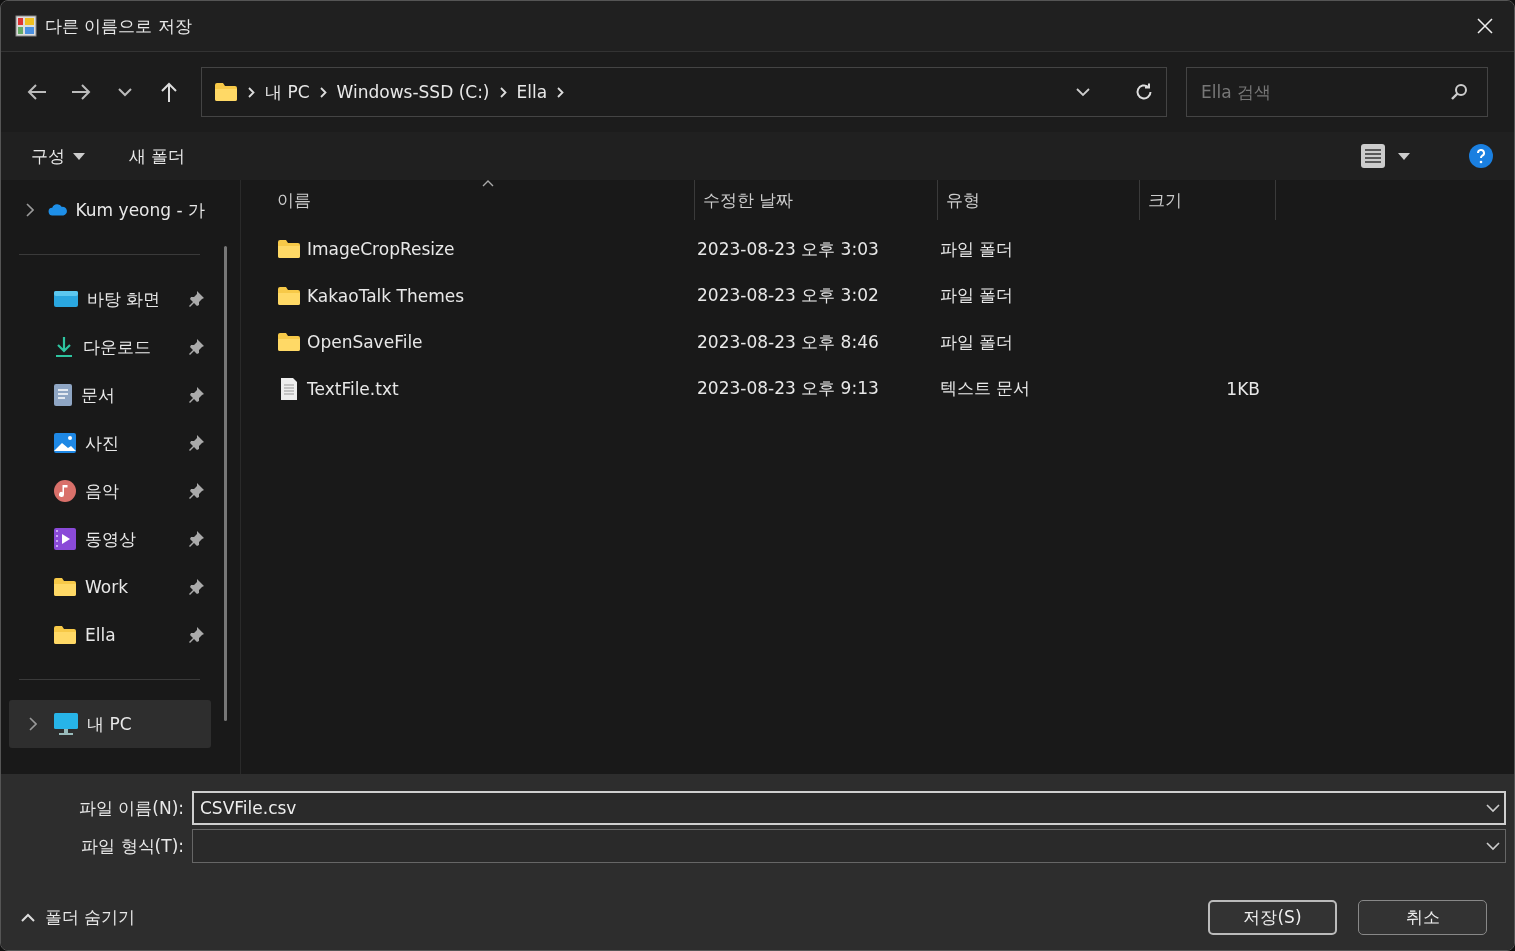 The width and height of the screenshot is (1515, 951). Describe the element at coordinates (110, 724) in the screenshot. I see `sidebar-item: 내 PC` at that location.